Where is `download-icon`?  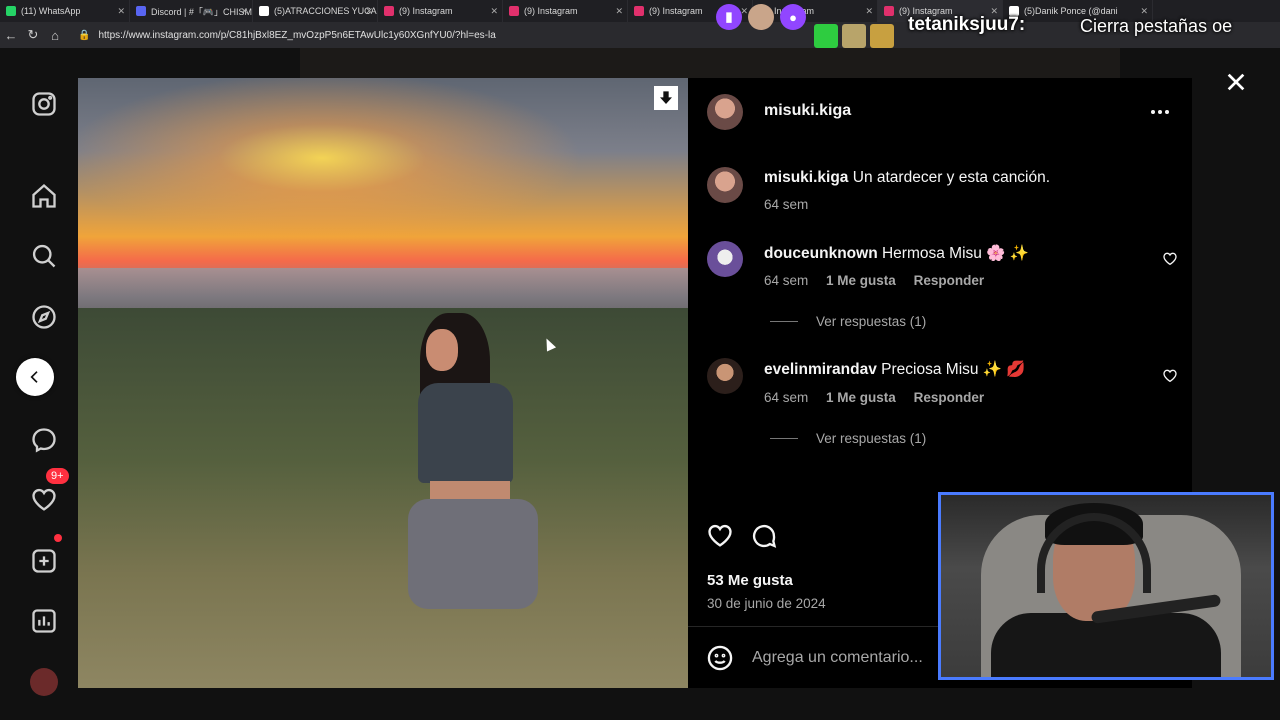 download-icon is located at coordinates (666, 98).